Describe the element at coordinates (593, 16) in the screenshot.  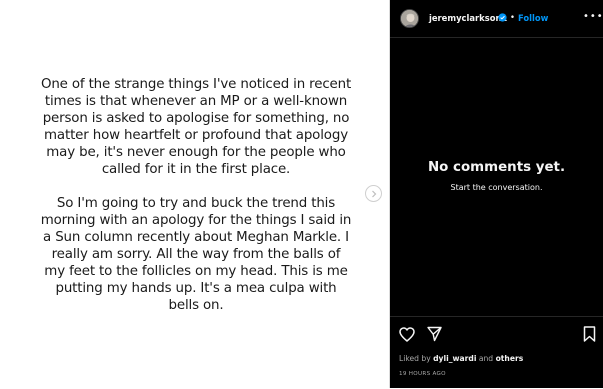
I see `more-options-icon: •••` at that location.